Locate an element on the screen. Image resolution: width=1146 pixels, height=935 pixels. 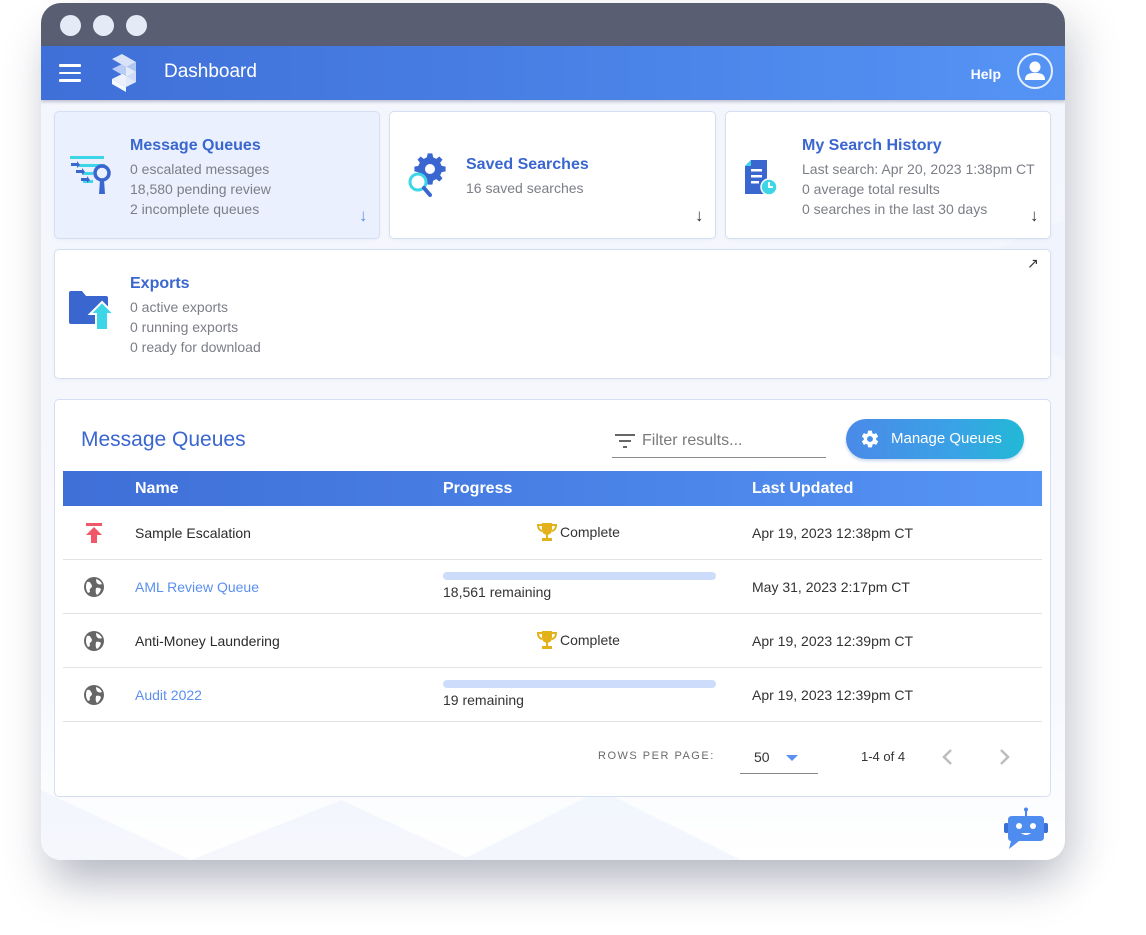
help-link: Help is located at coordinates (986, 74).